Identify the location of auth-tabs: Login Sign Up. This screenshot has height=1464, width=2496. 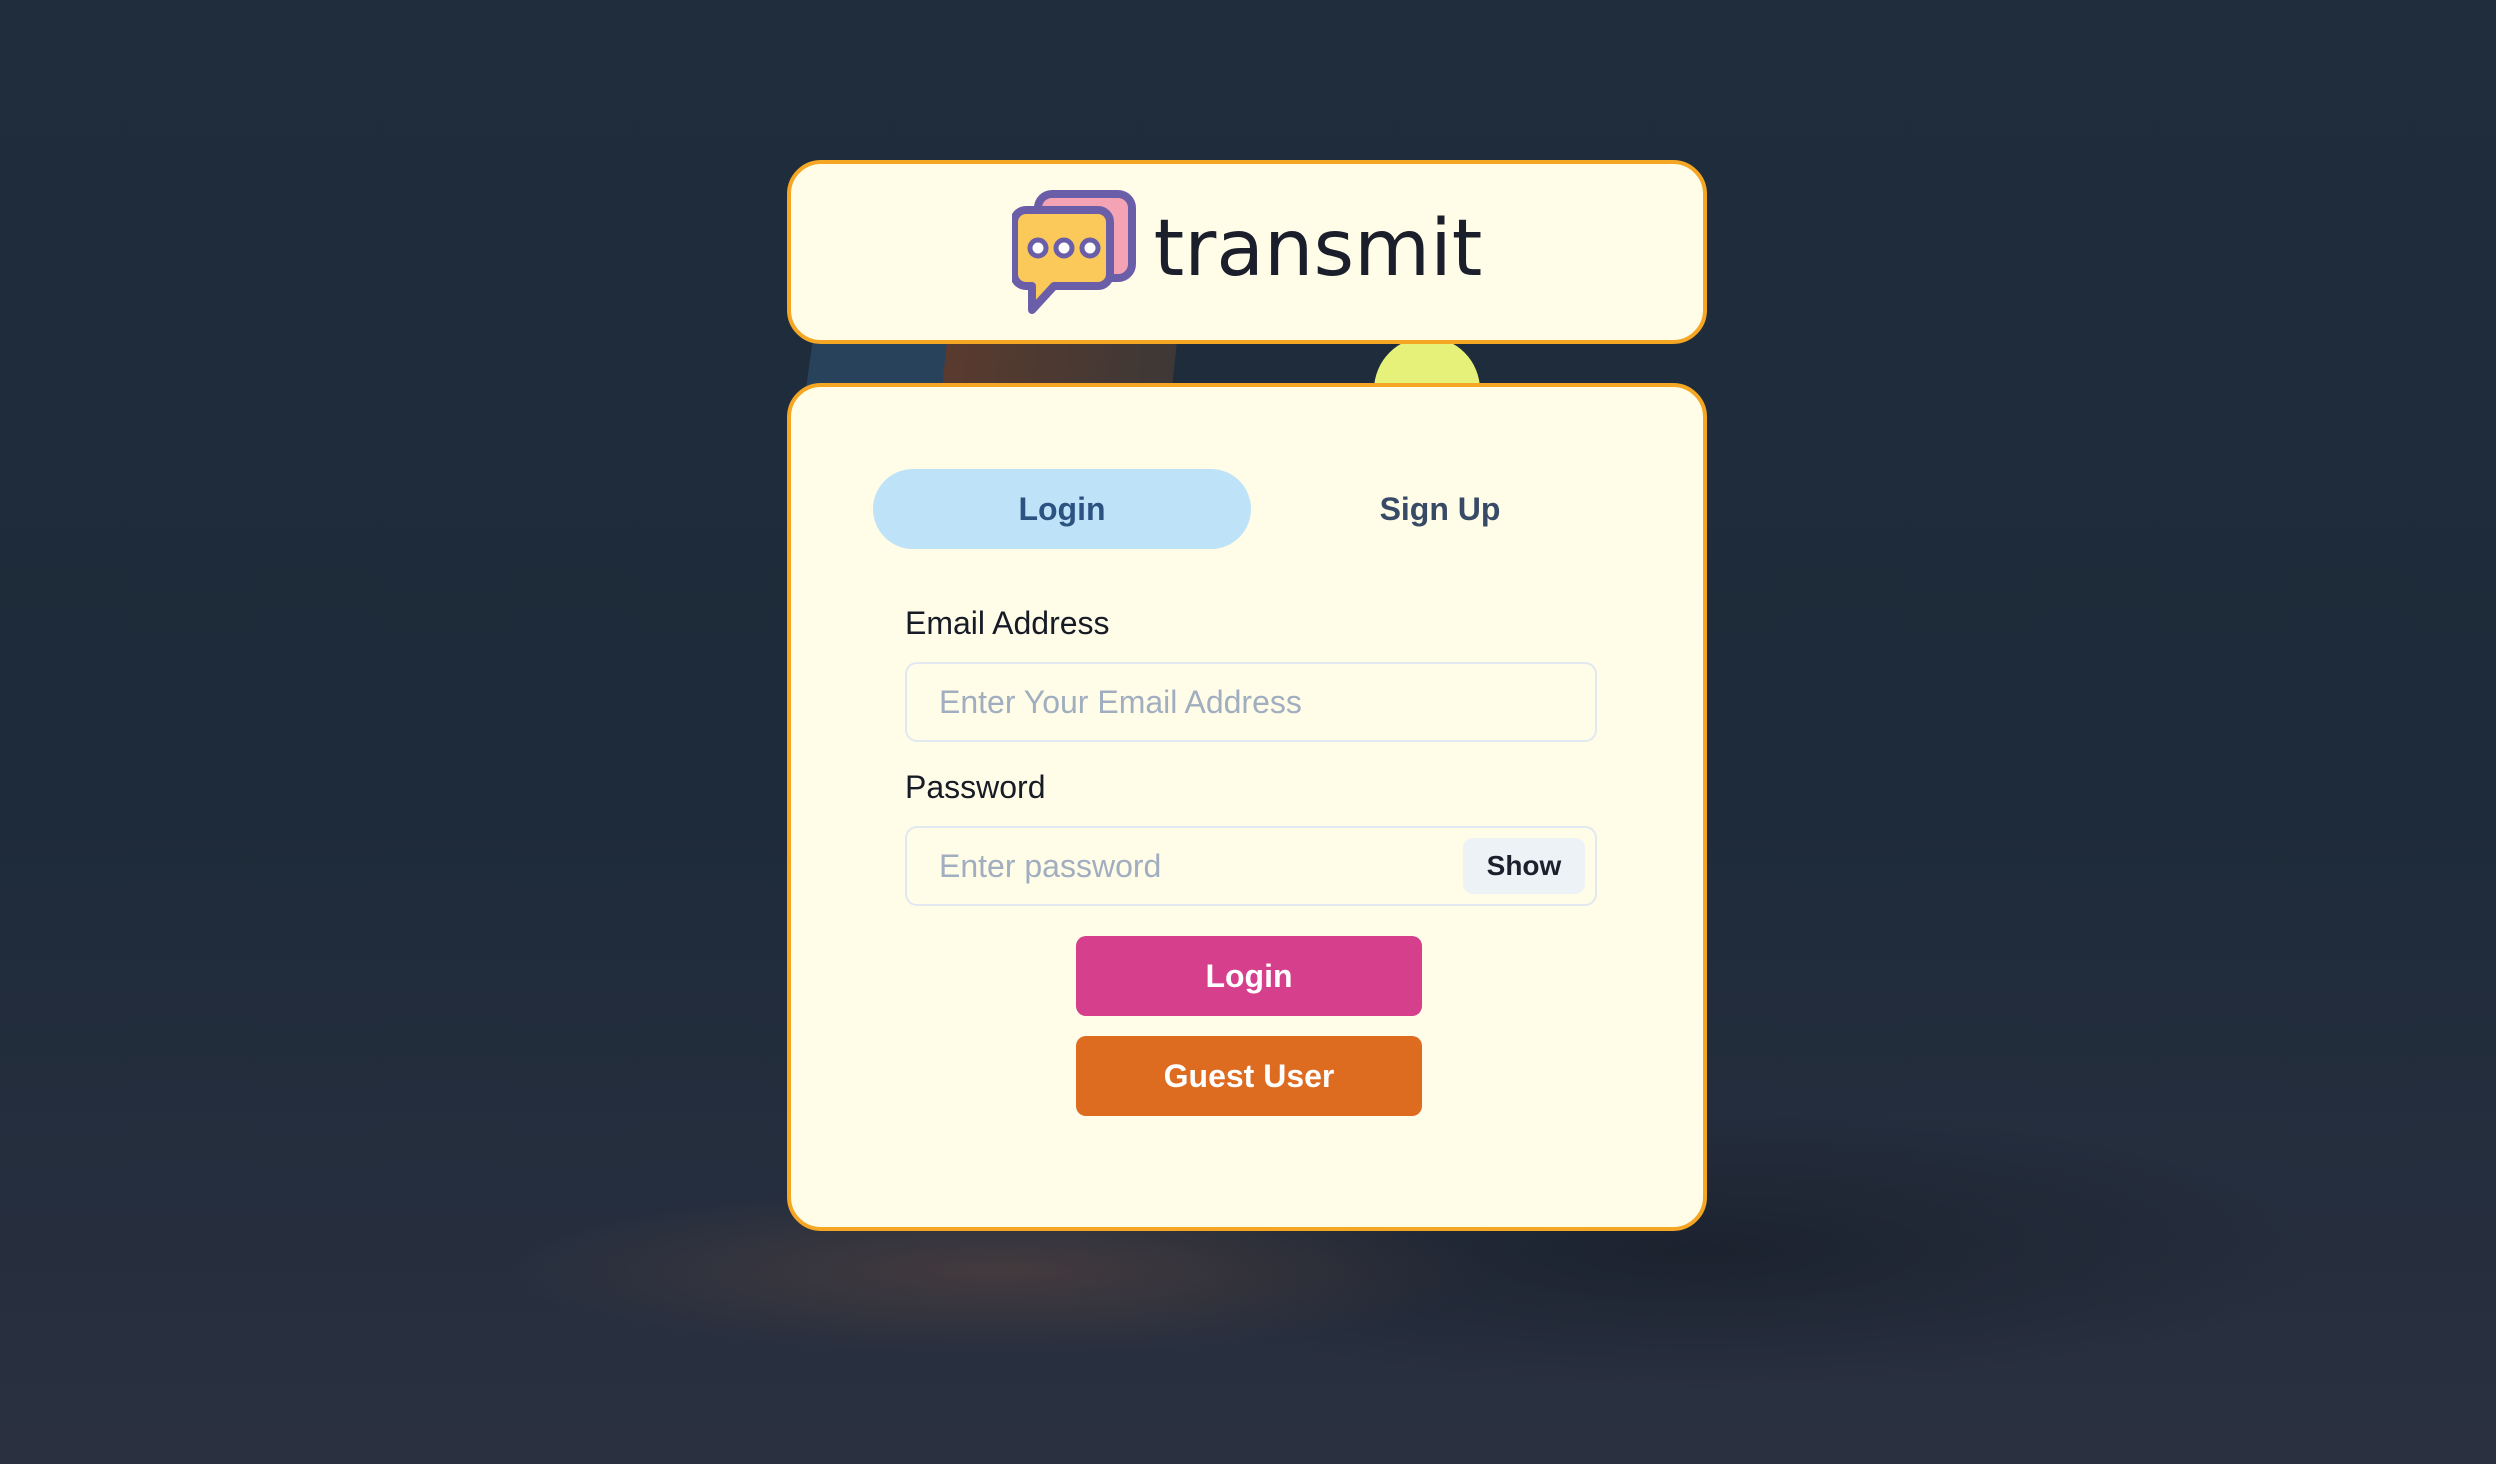
(1251, 509).